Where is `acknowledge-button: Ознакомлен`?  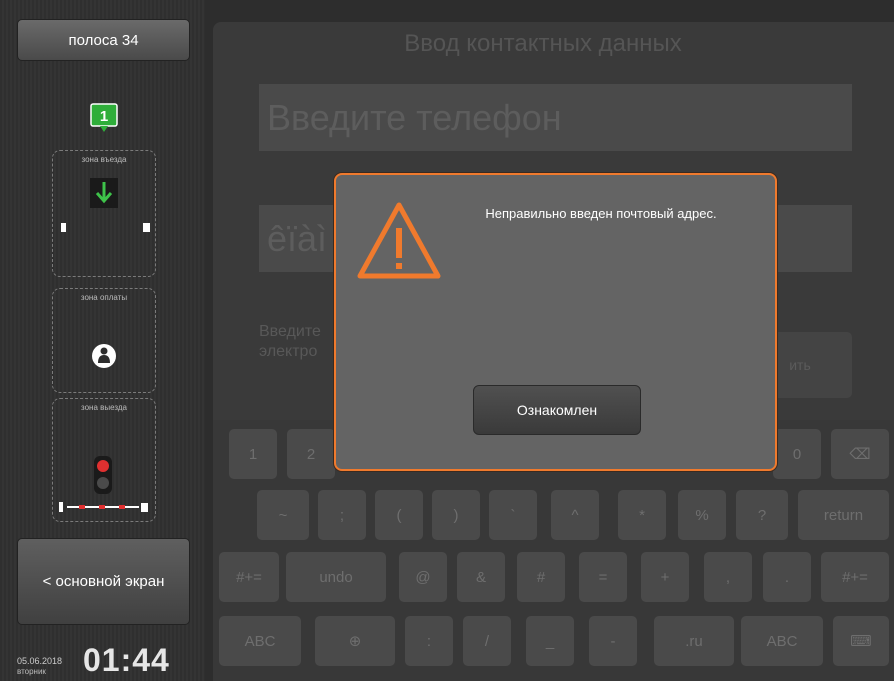 acknowledge-button: Ознакомлен is located at coordinates (557, 410).